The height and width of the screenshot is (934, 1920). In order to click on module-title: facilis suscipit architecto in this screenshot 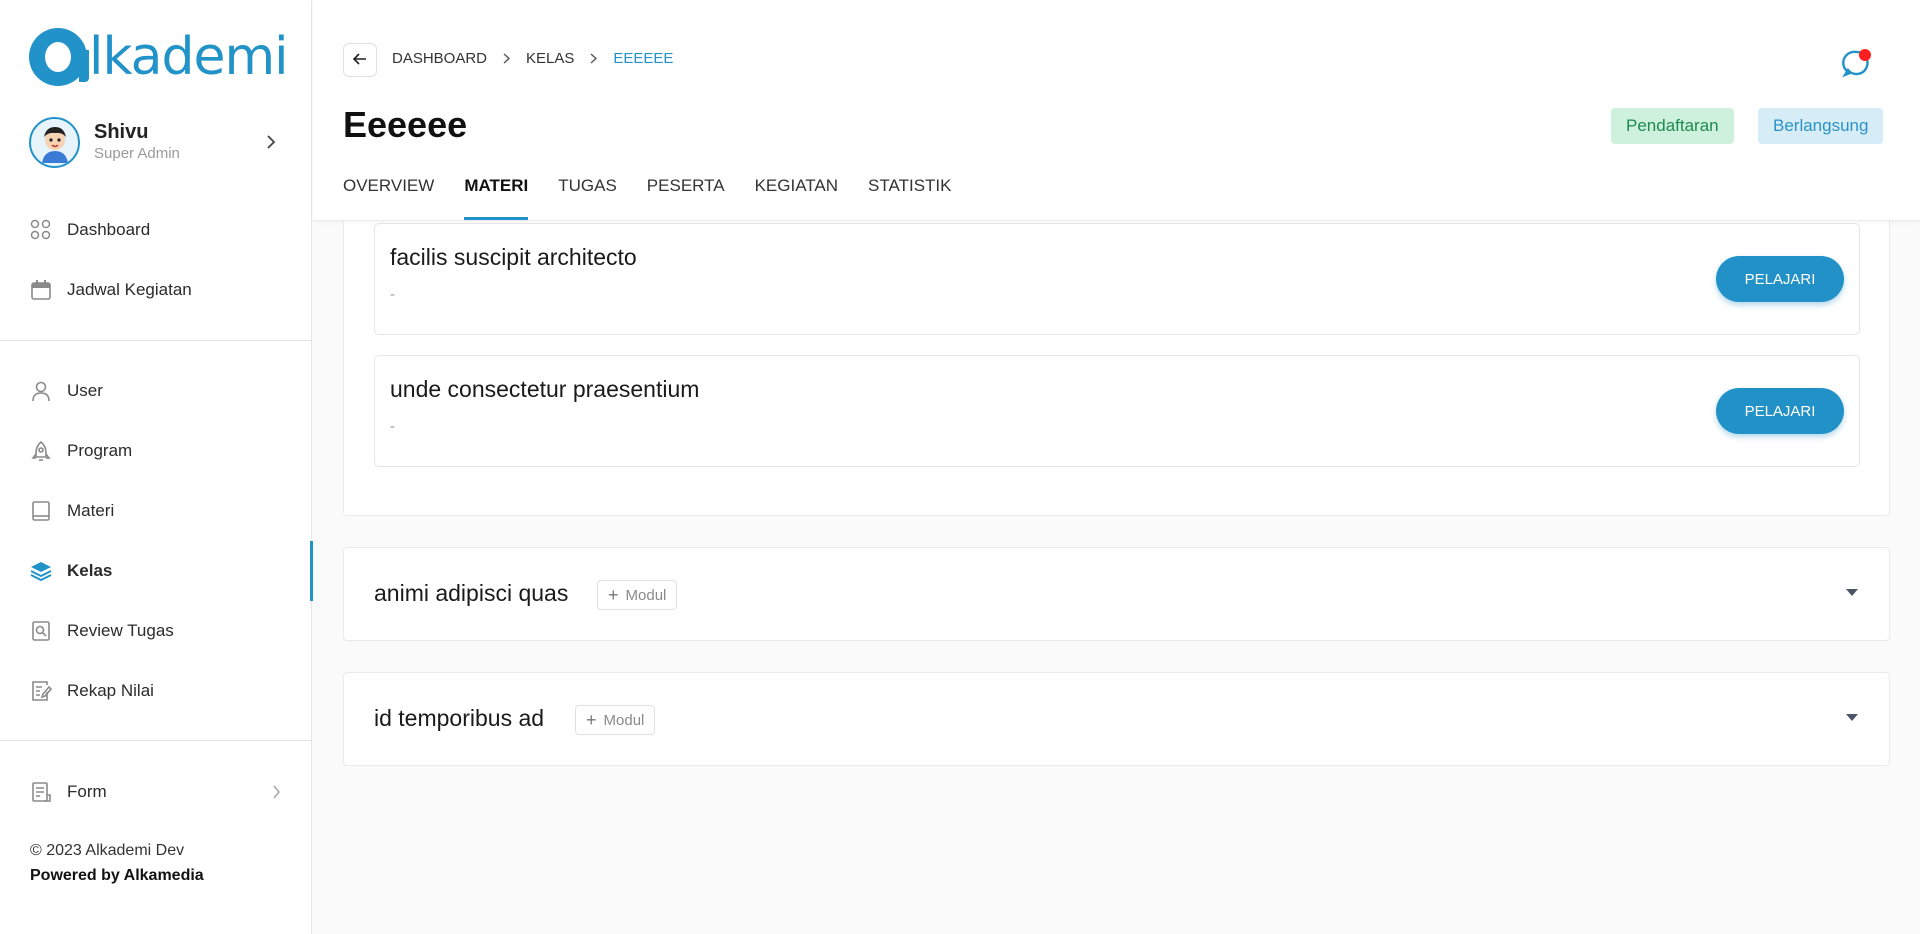, I will do `click(513, 257)`.